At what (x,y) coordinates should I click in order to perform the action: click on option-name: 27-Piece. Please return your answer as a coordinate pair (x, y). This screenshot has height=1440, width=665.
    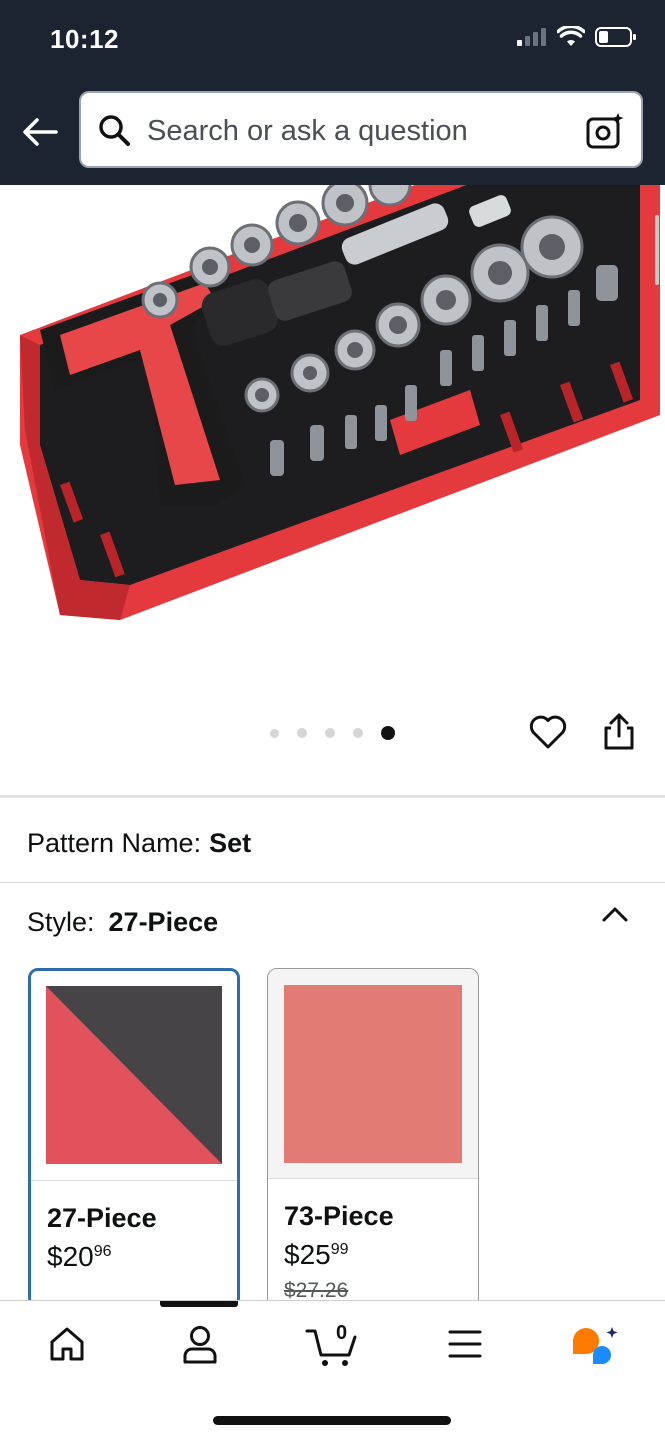
    Looking at the image, I should click on (102, 1218).